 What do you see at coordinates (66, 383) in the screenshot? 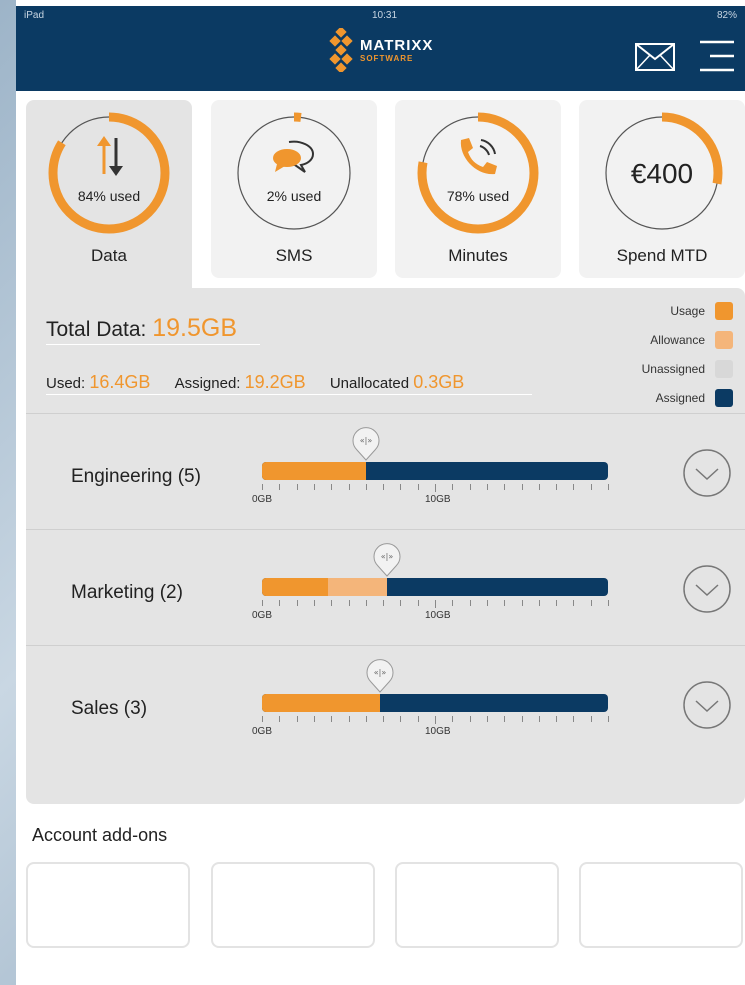
I see `used-label: Used:` at bounding box center [66, 383].